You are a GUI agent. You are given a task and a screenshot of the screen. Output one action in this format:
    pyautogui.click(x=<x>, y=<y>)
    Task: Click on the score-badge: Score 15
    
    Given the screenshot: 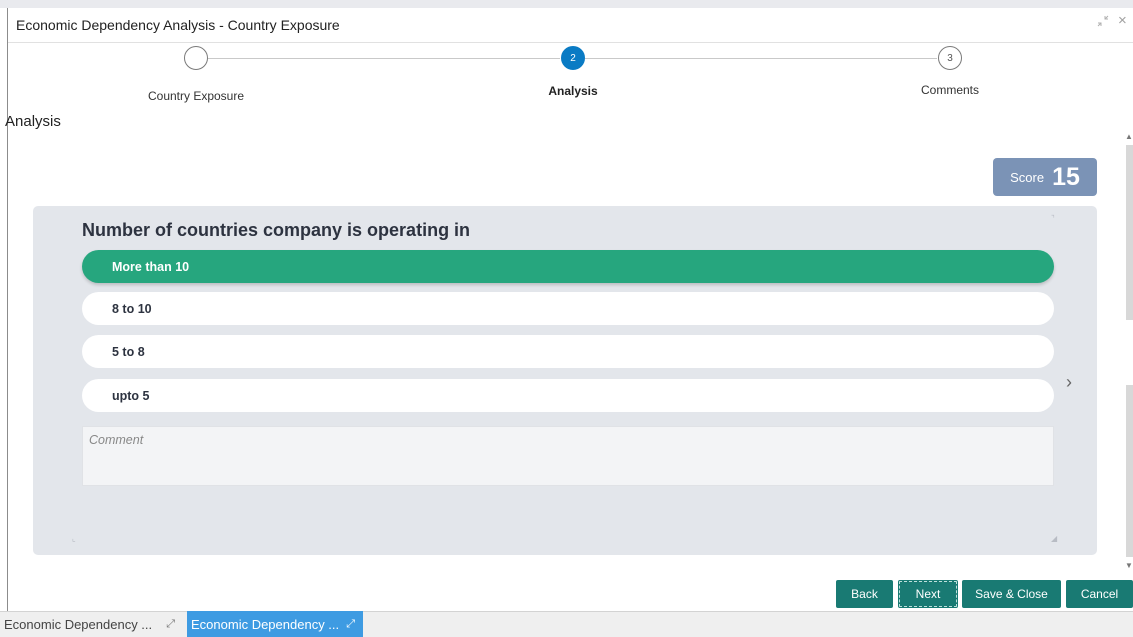 What is the action you would take?
    pyautogui.click(x=1045, y=177)
    